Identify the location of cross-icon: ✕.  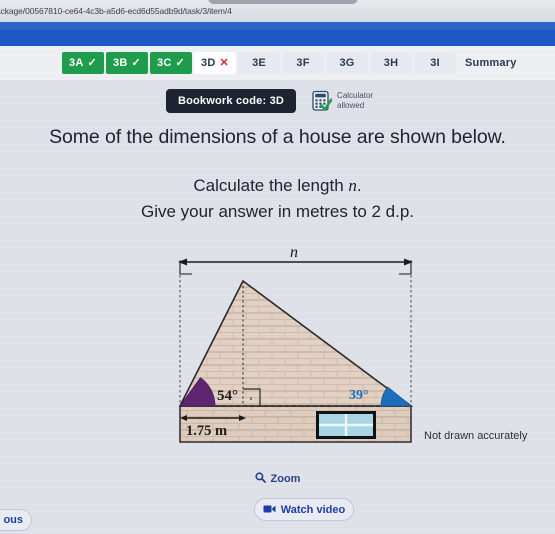
(224, 62).